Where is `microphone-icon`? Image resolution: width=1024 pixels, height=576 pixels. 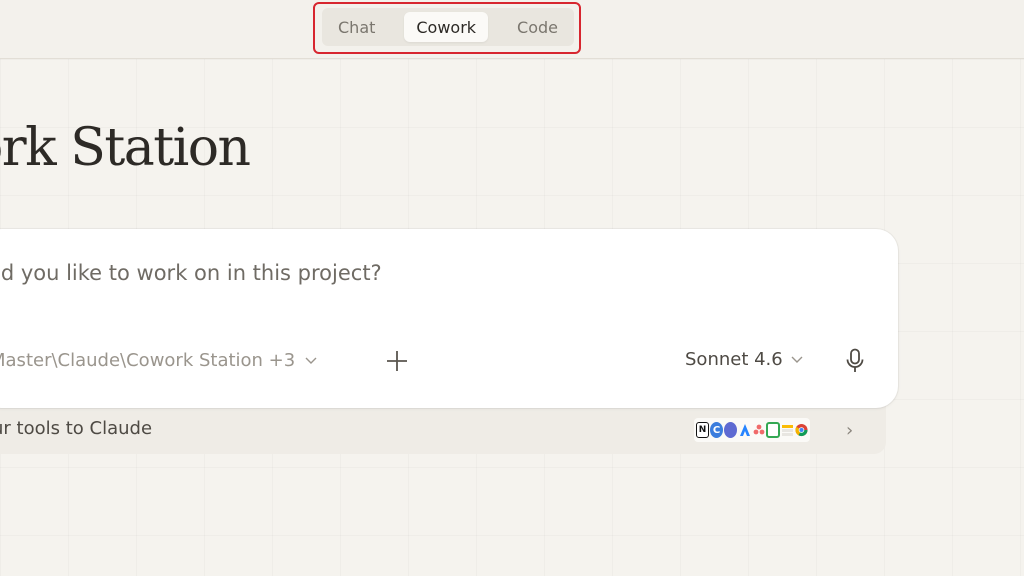 microphone-icon is located at coordinates (855, 360).